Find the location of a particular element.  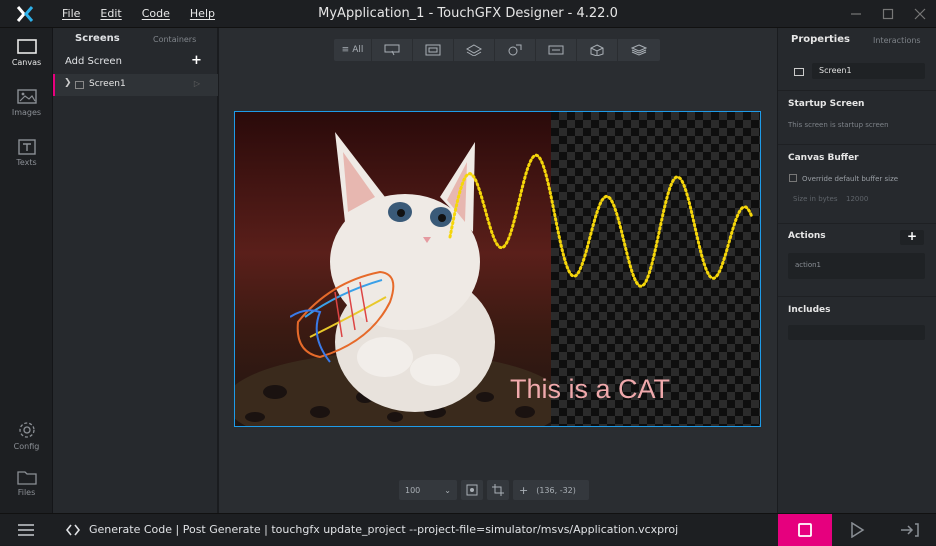

screen-name: Screen1 is located at coordinates (107, 84).